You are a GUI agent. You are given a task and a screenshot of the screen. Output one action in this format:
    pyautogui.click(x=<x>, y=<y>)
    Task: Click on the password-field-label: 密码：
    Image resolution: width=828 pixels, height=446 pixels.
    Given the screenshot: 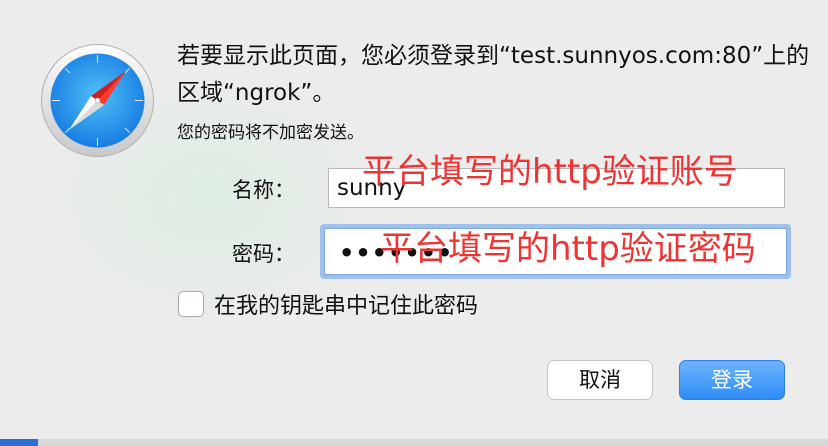 What is the action you would take?
    pyautogui.click(x=263, y=254)
    